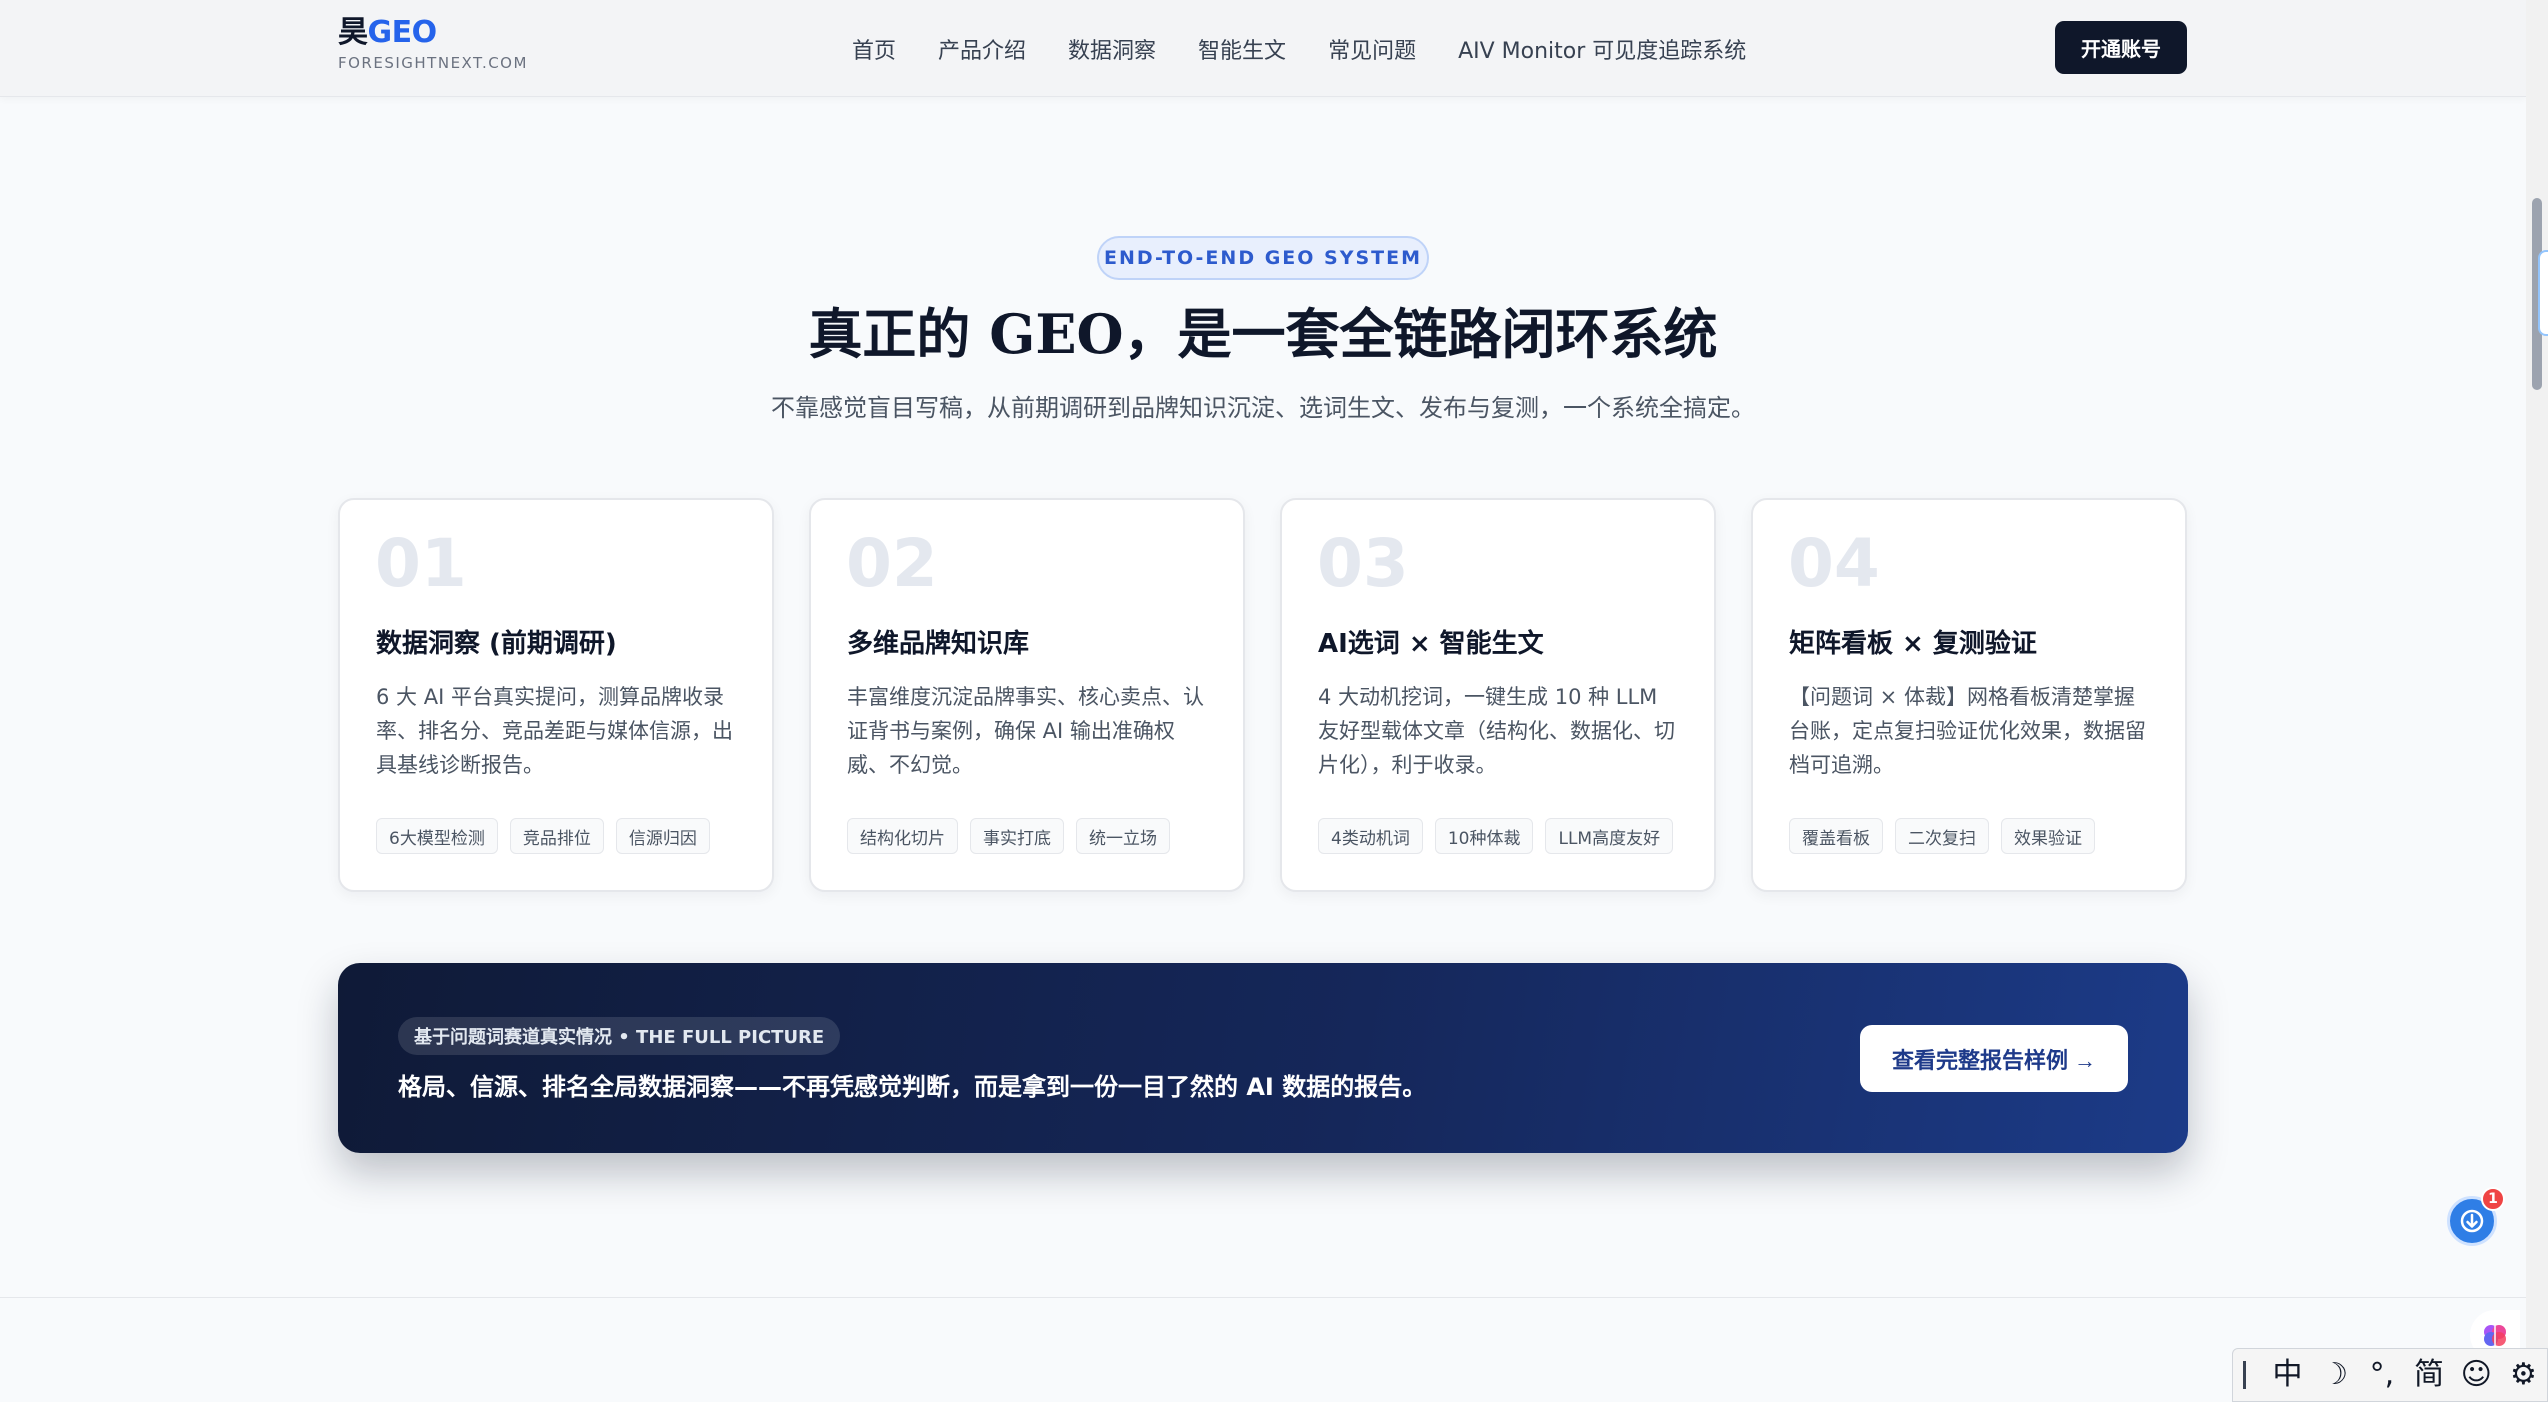 This screenshot has height=1402, width=2548. I want to click on card-tags: 结构化切片 事实打底 统一立场, so click(1008, 836).